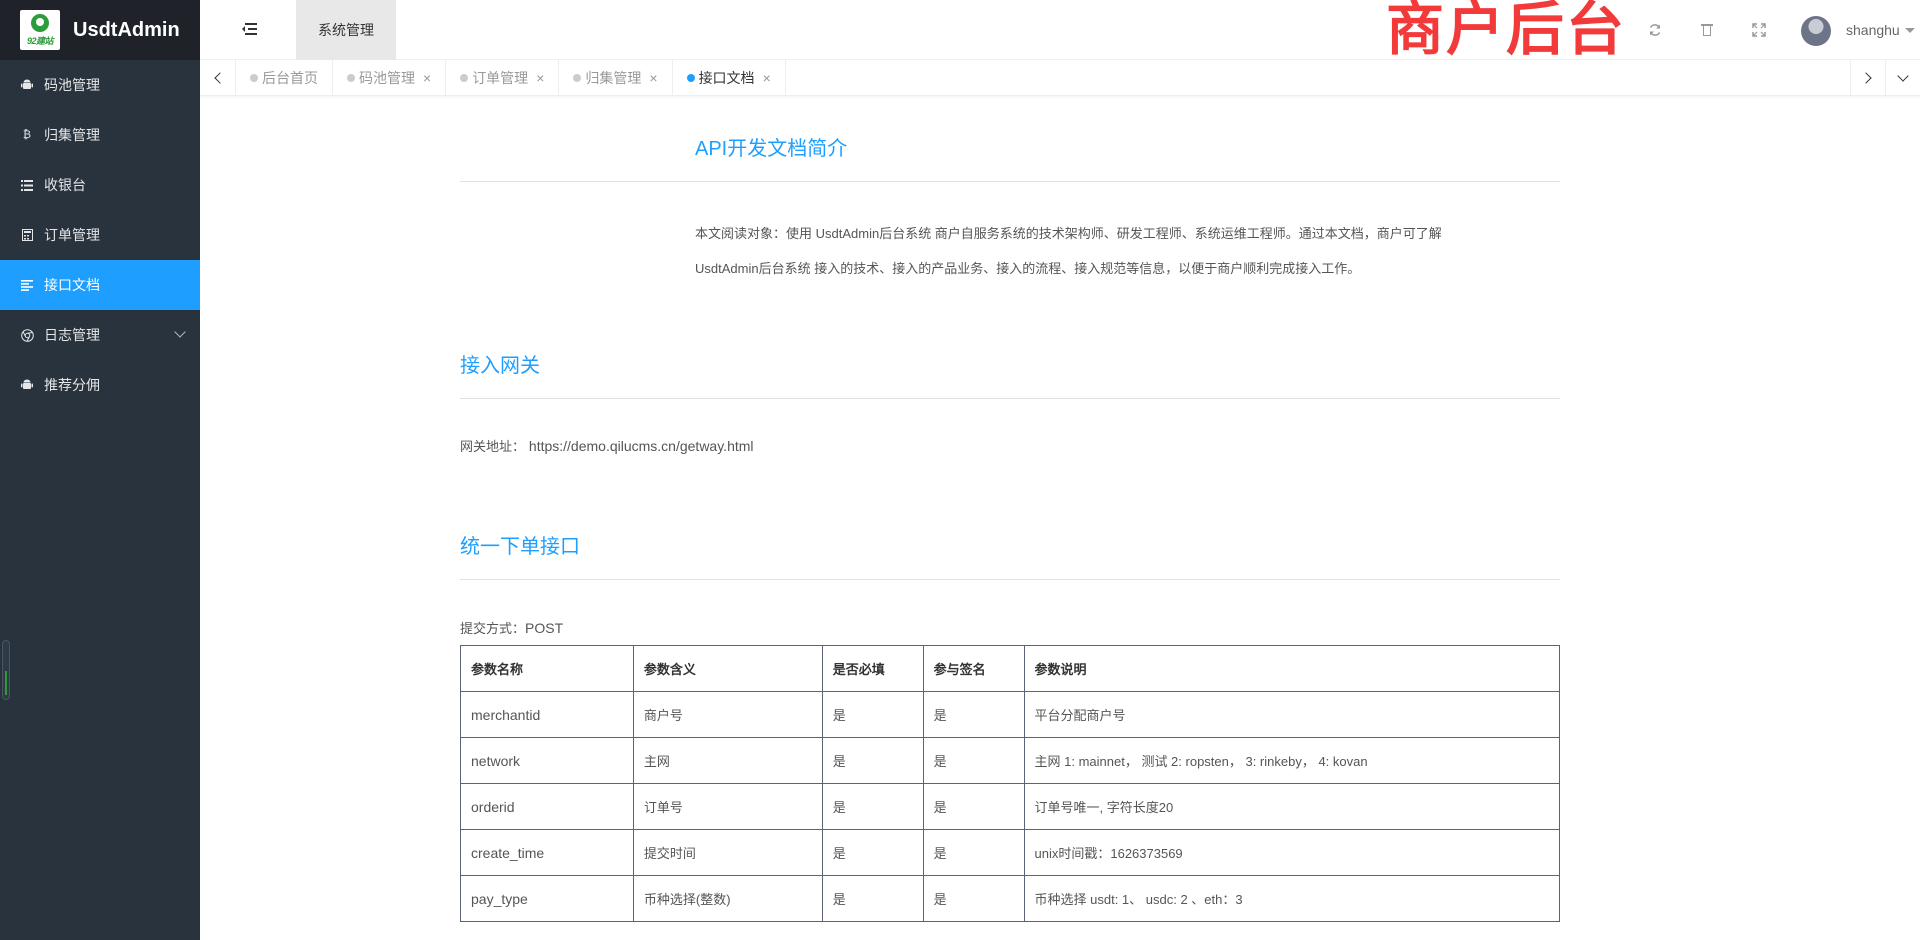 The height and width of the screenshot is (940, 1920). I want to click on tab-label: 后台首页, so click(290, 78).